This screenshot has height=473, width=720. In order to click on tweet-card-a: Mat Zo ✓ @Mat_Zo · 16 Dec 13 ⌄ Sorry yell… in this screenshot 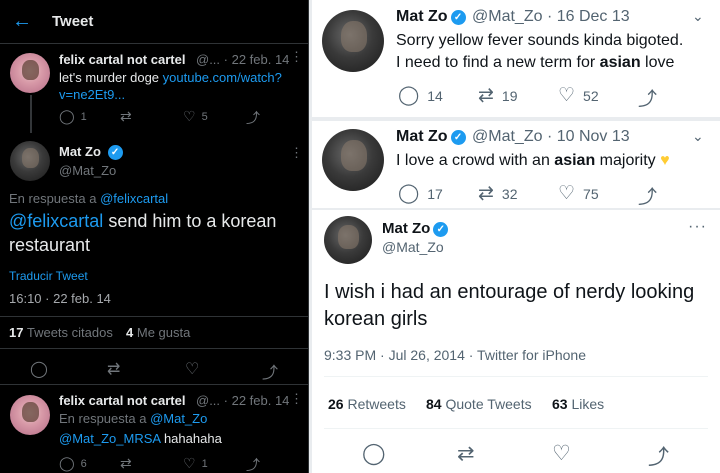, I will do `click(516, 58)`.